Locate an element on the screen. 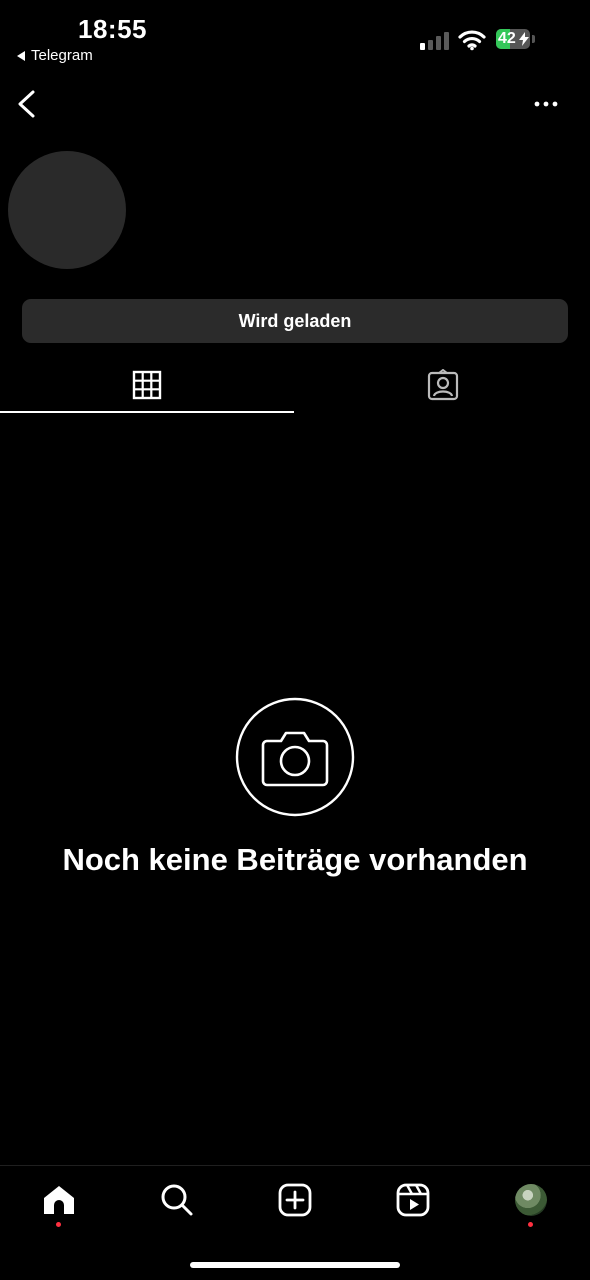 This screenshot has width=590, height=1280. wifi-icon is located at coordinates (472, 40).